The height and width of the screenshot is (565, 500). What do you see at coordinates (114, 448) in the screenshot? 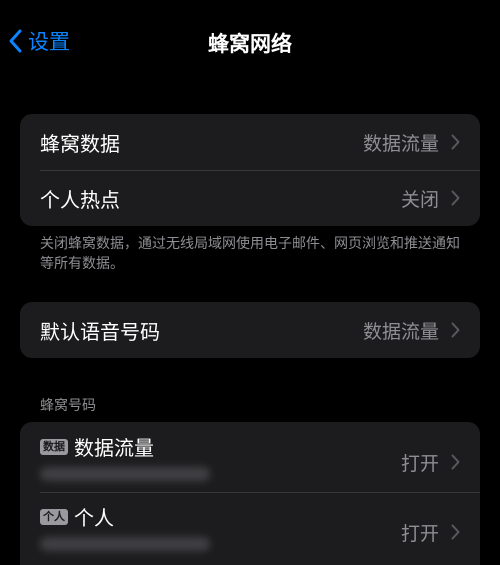
I see `sim-name: 数据流量` at bounding box center [114, 448].